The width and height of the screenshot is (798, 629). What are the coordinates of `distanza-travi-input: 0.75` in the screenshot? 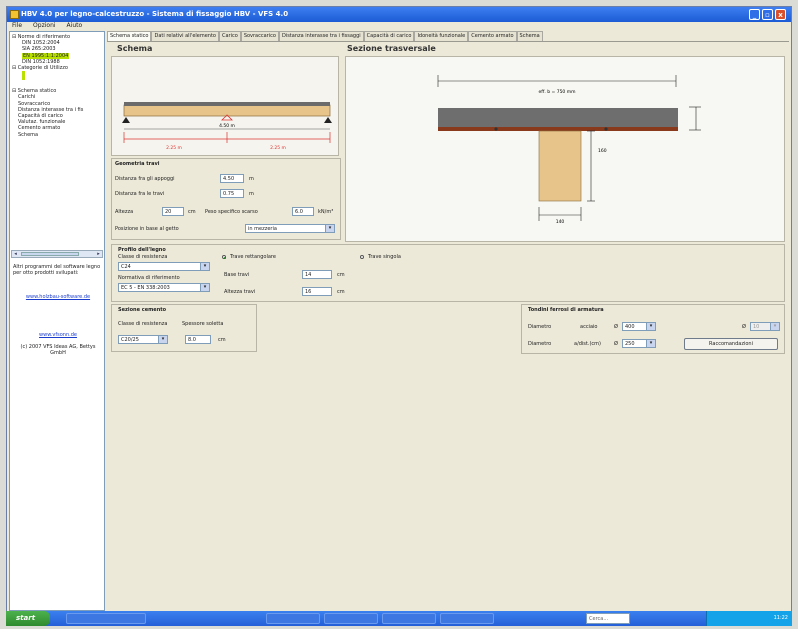 It's located at (232, 193).